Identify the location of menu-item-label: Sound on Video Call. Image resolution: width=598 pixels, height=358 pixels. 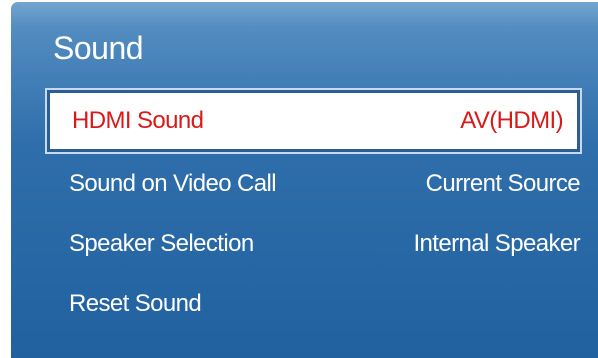
(173, 183).